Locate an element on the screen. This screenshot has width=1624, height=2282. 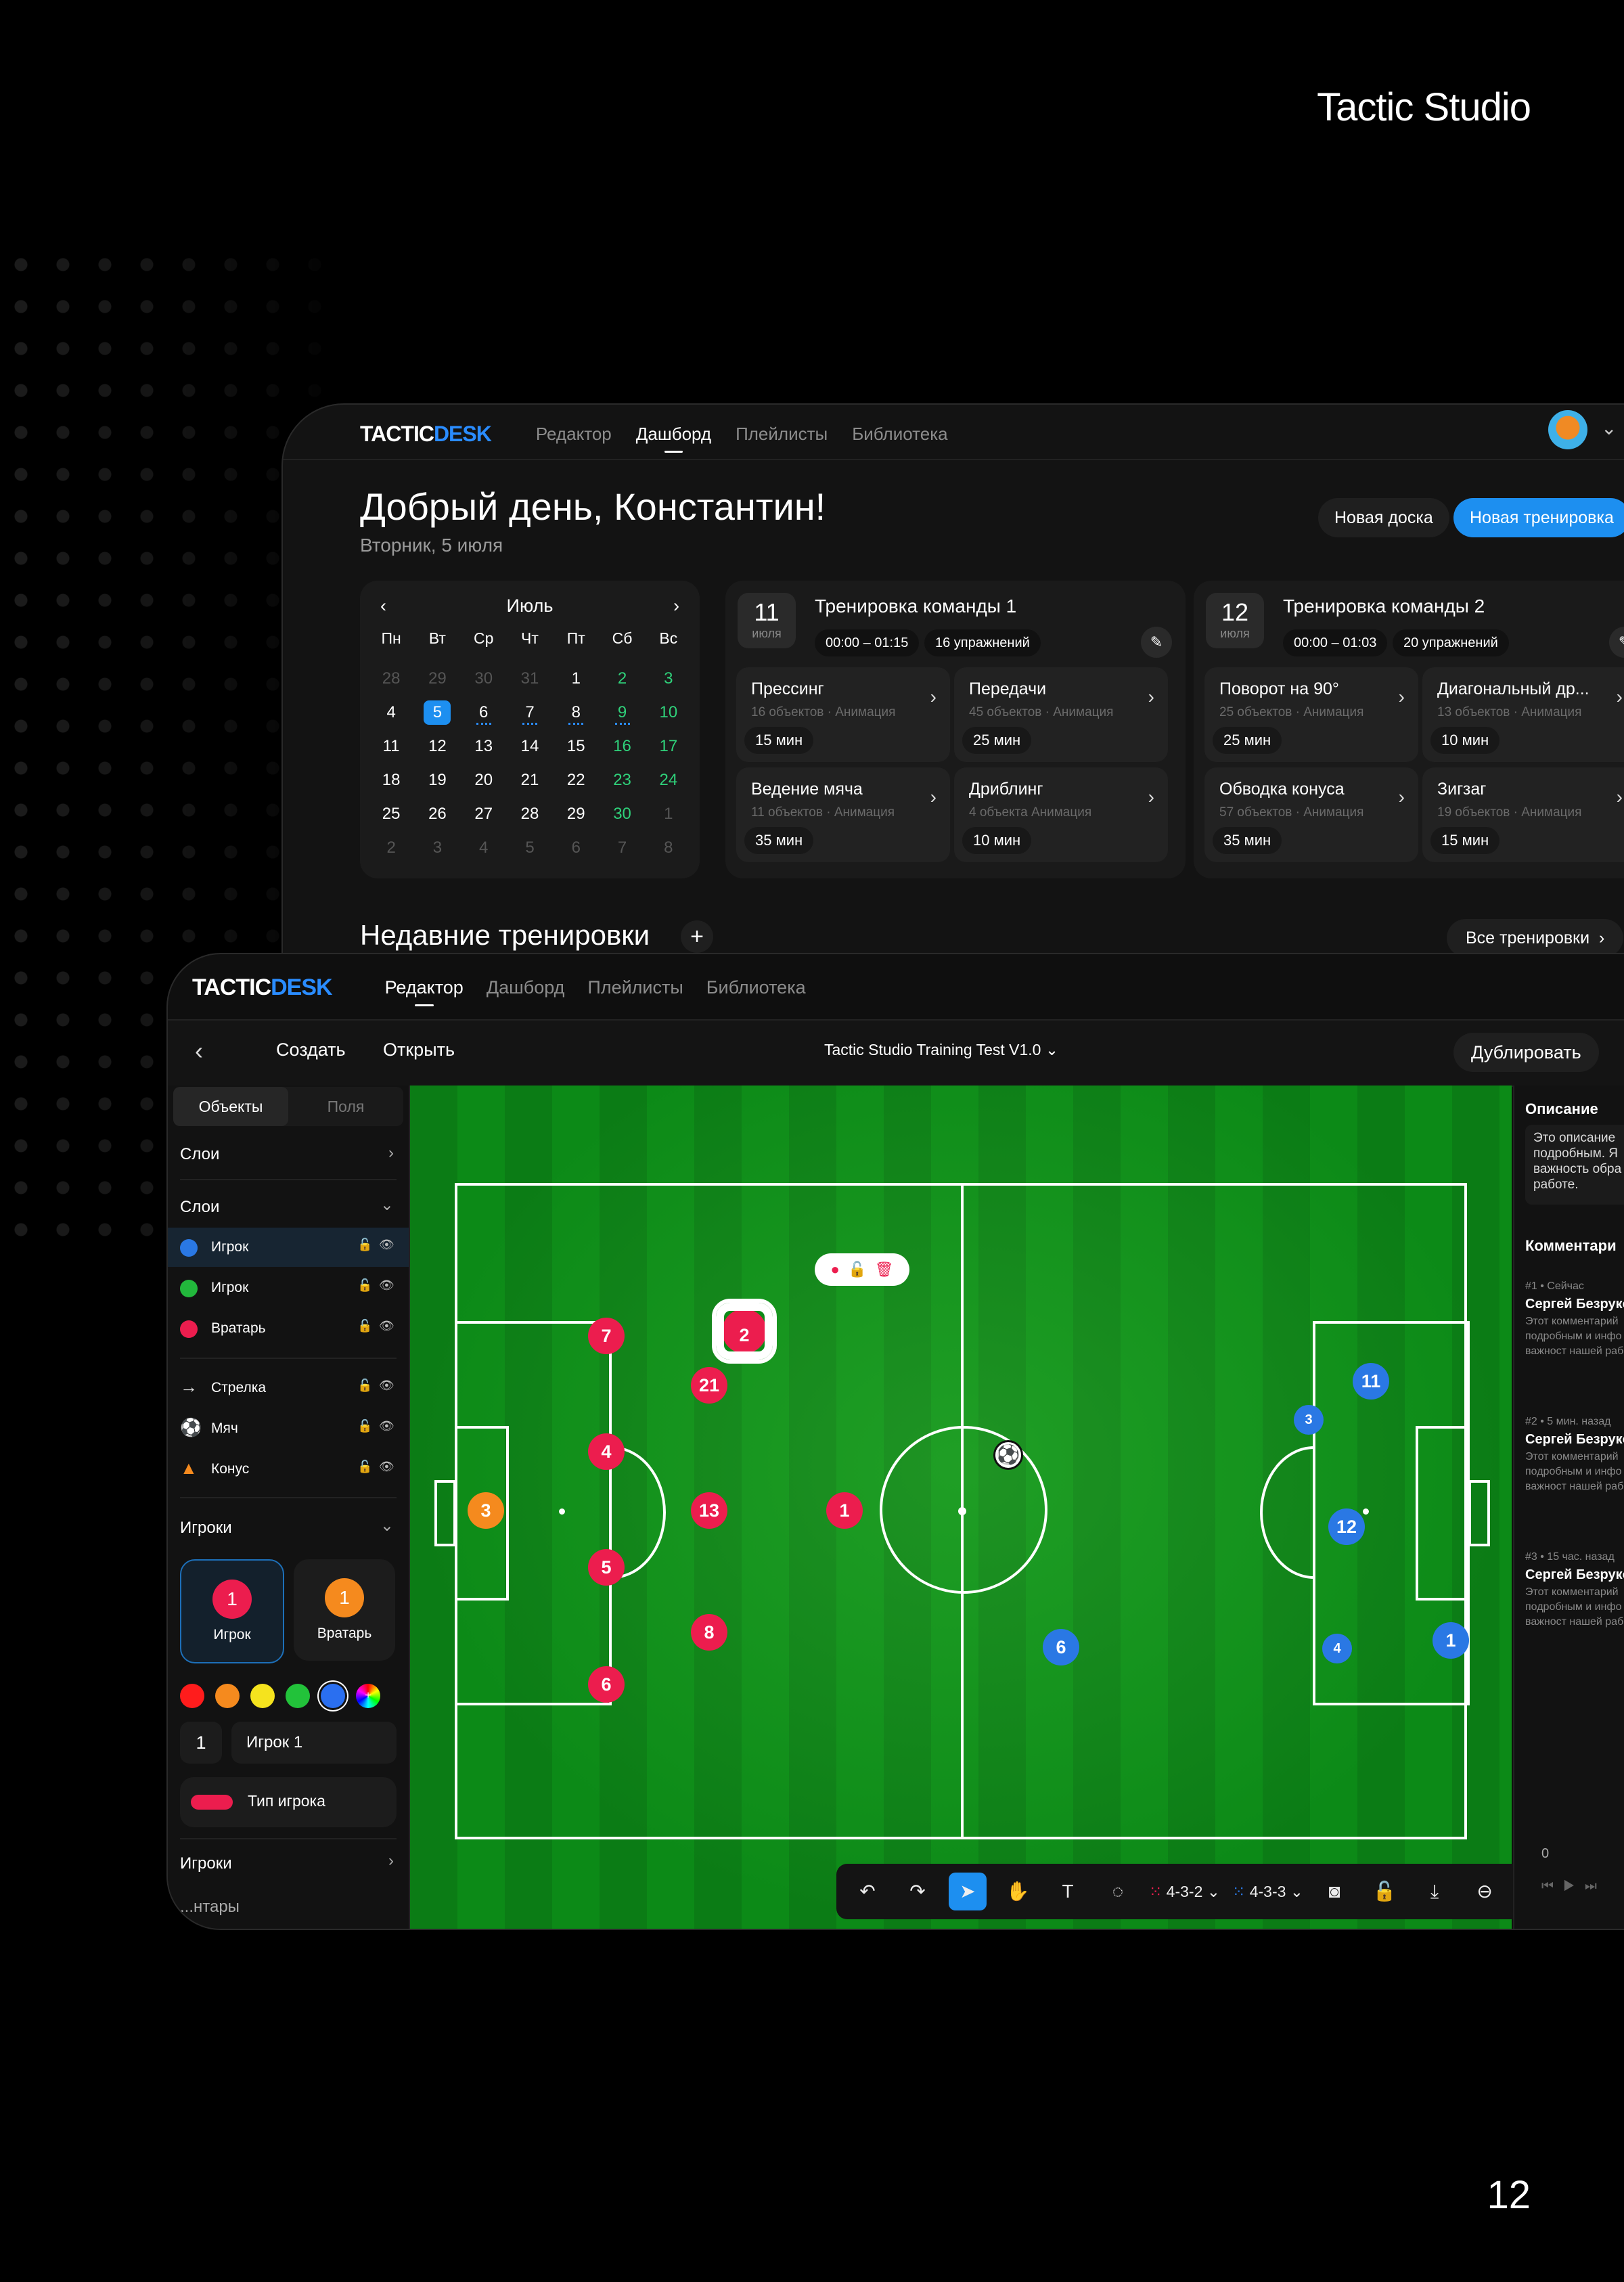
chevron-right-icon: › is located at coordinates (676, 606).